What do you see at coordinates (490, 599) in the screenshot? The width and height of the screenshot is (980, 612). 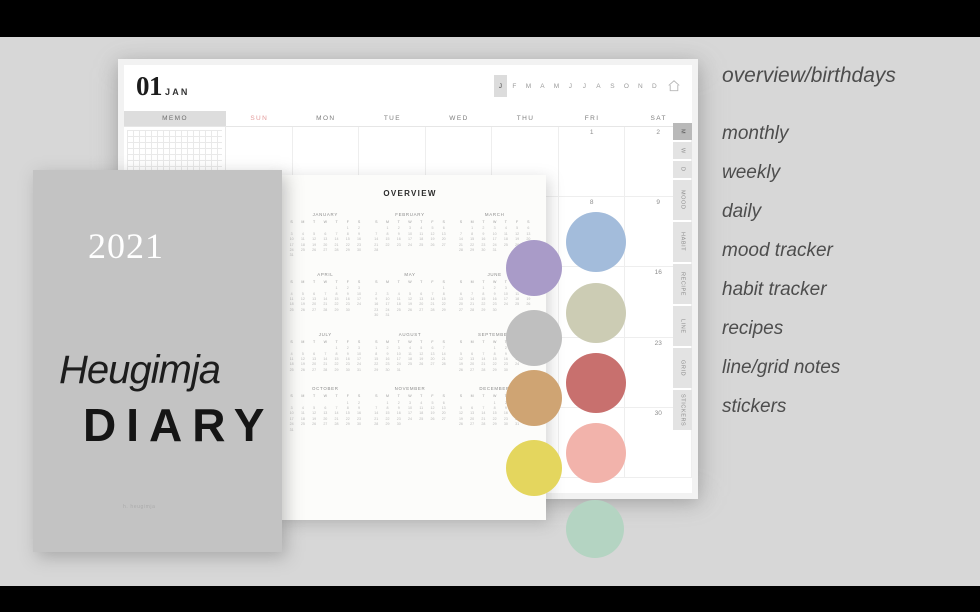 I see `letterbox-bottom` at bounding box center [490, 599].